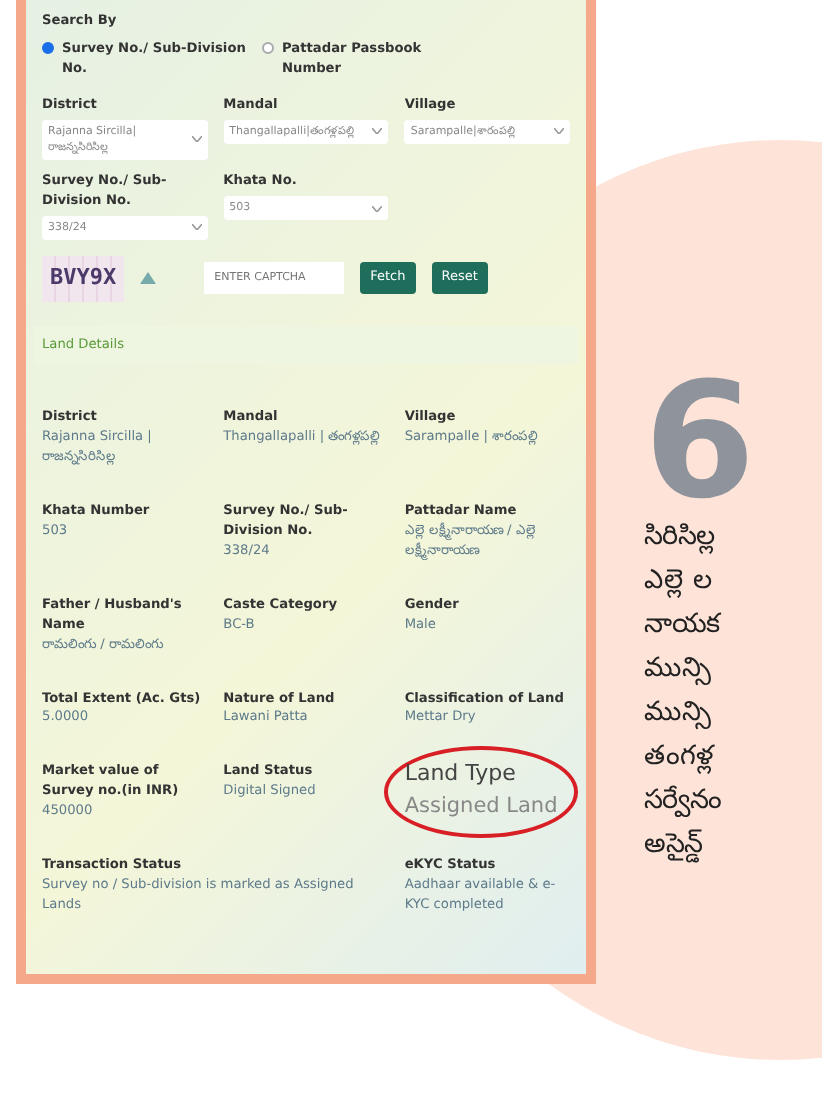 The width and height of the screenshot is (822, 1094). What do you see at coordinates (680, 758) in the screenshot?
I see `article-text-line: తంగళ్ల` at bounding box center [680, 758].